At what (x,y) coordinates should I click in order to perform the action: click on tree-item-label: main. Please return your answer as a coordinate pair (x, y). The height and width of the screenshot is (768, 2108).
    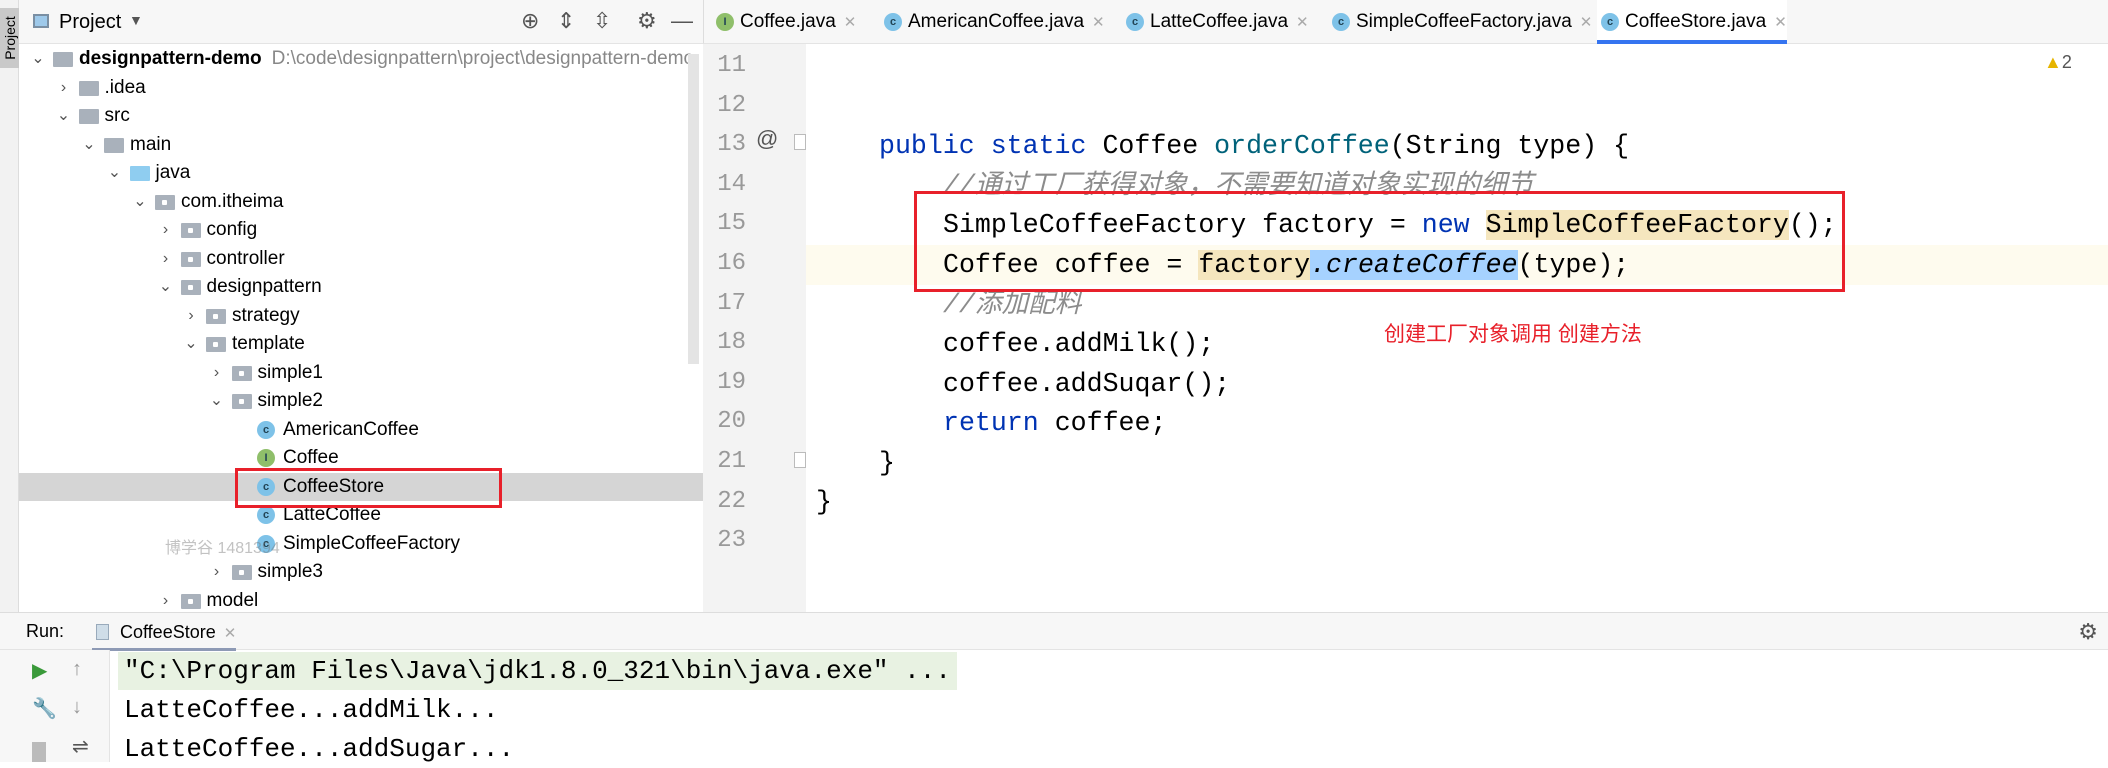
    Looking at the image, I should click on (151, 144).